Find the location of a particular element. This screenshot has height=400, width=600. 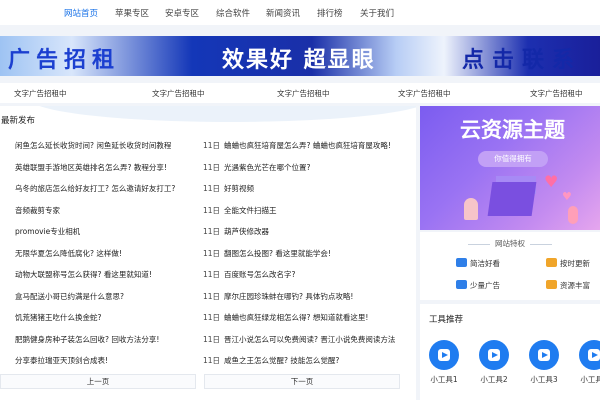

tool-item-3: 小工具3 is located at coordinates (544, 362).